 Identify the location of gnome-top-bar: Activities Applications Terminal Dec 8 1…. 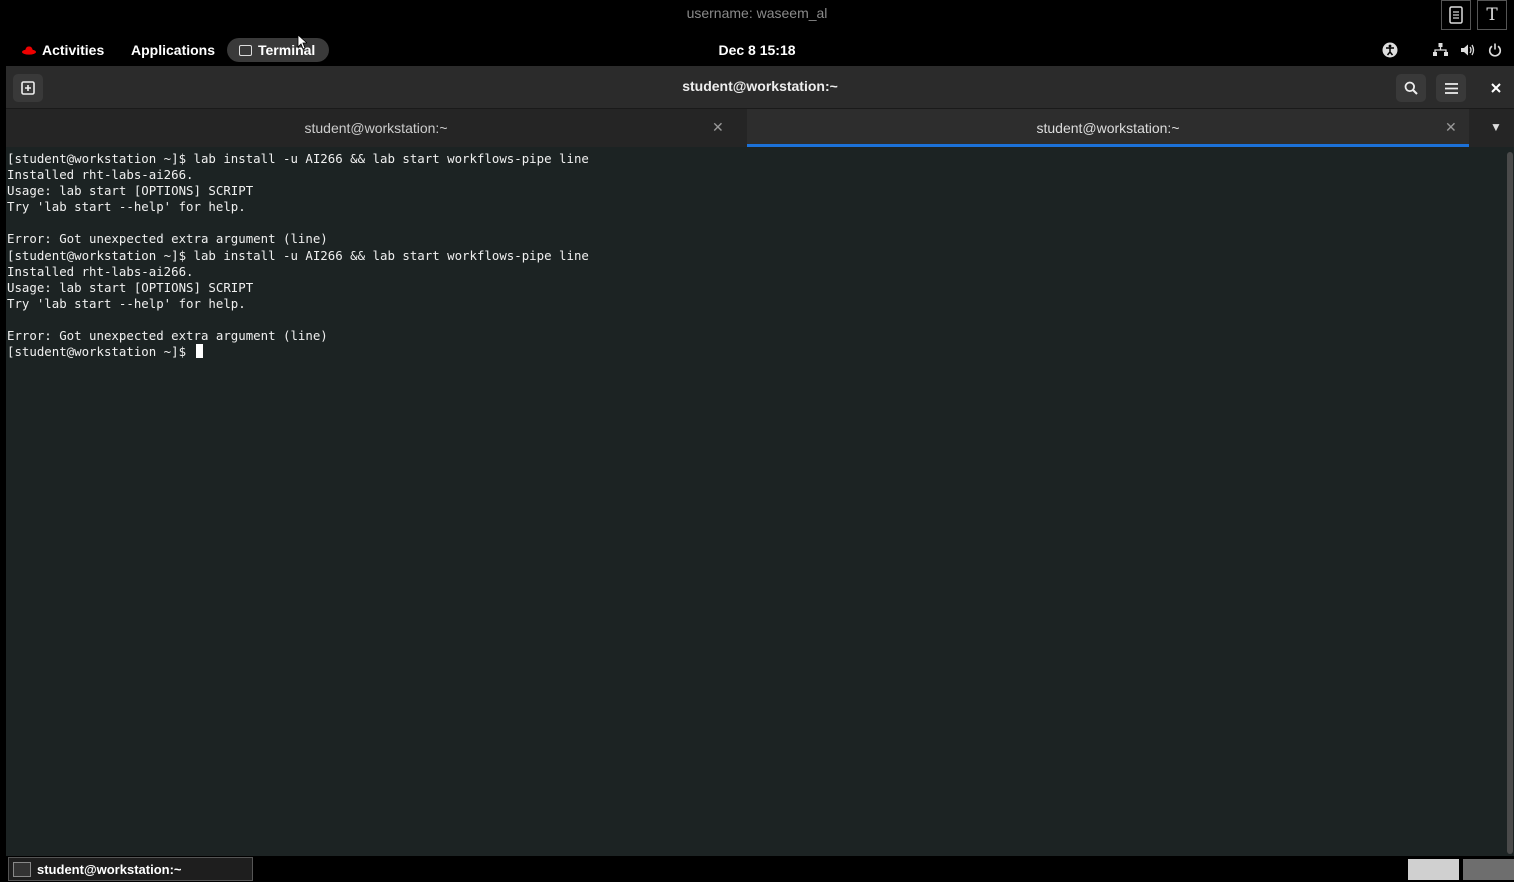
(757, 50).